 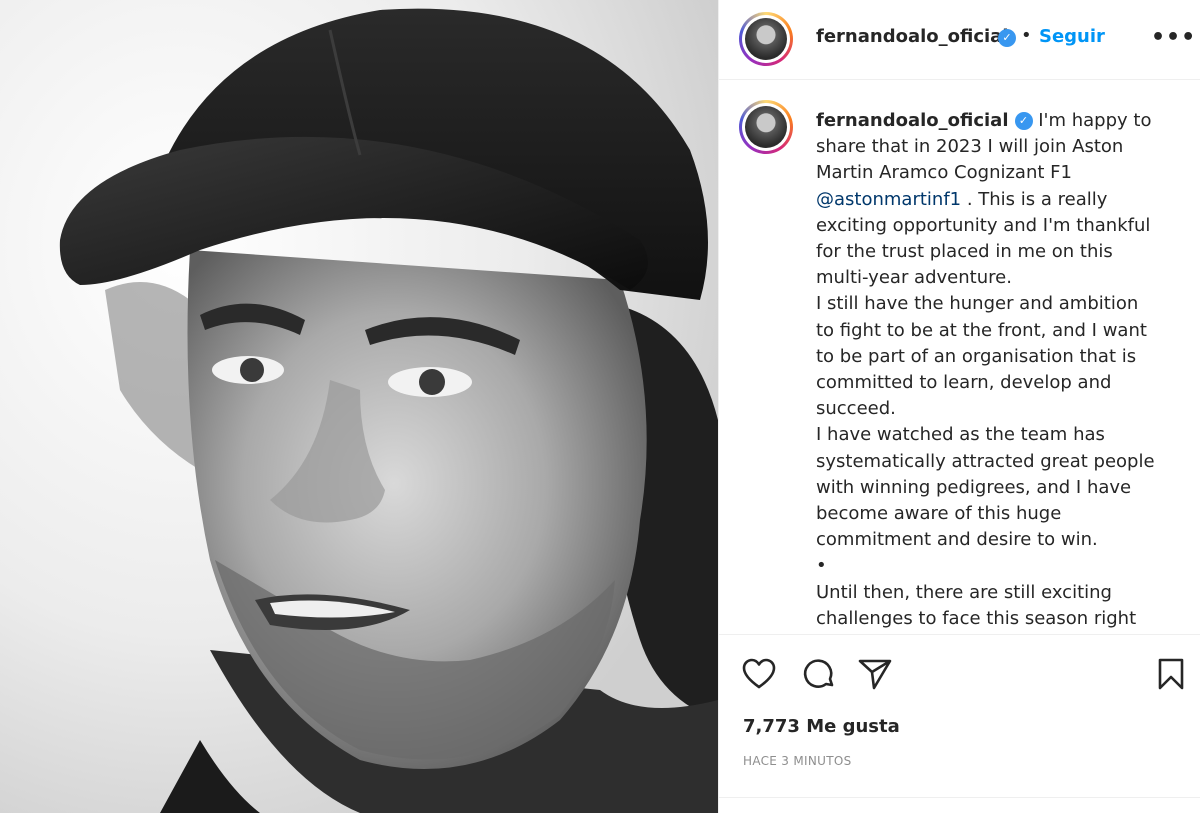 I want to click on author-avatar, so click(x=766, y=39).